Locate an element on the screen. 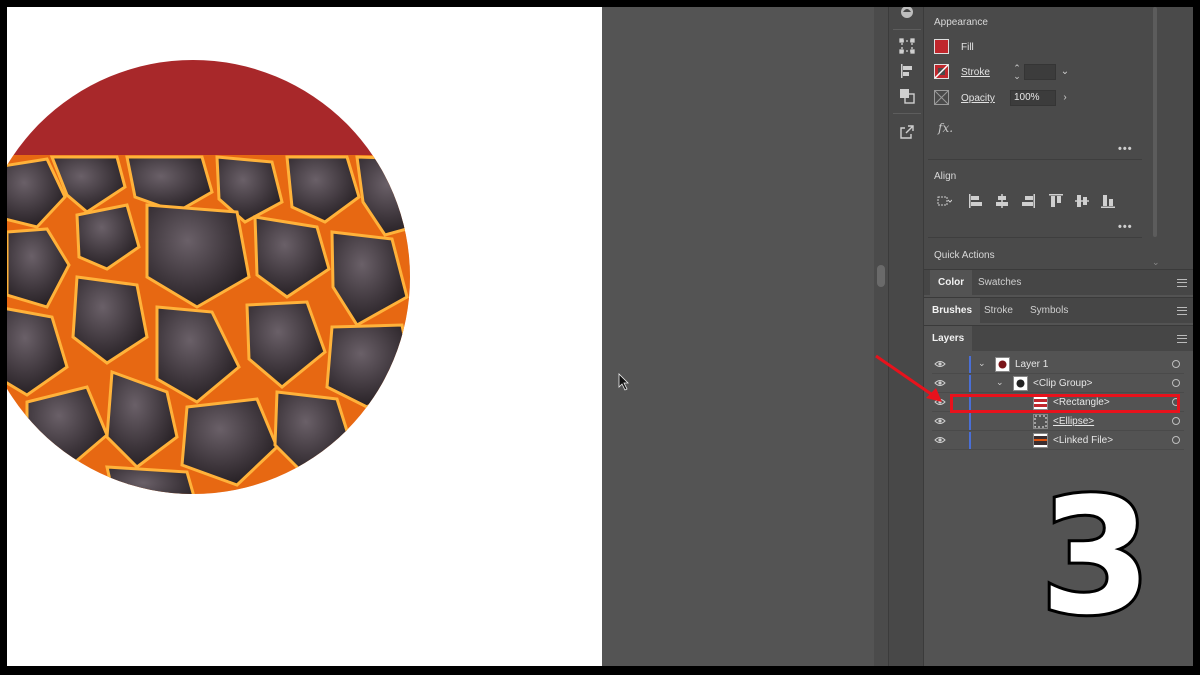 The height and width of the screenshot is (675, 1200). stroke-swatch is located at coordinates (941, 71).